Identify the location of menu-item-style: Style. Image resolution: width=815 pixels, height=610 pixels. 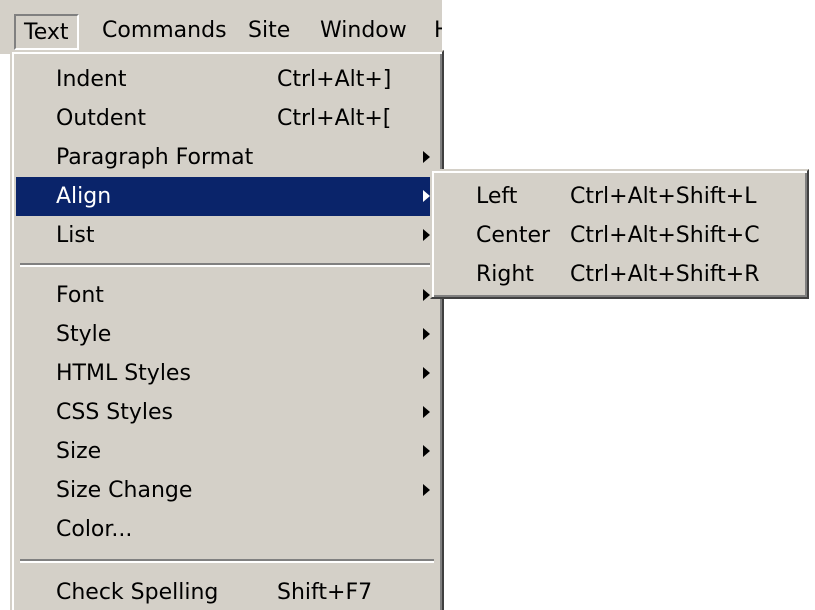
(227, 334).